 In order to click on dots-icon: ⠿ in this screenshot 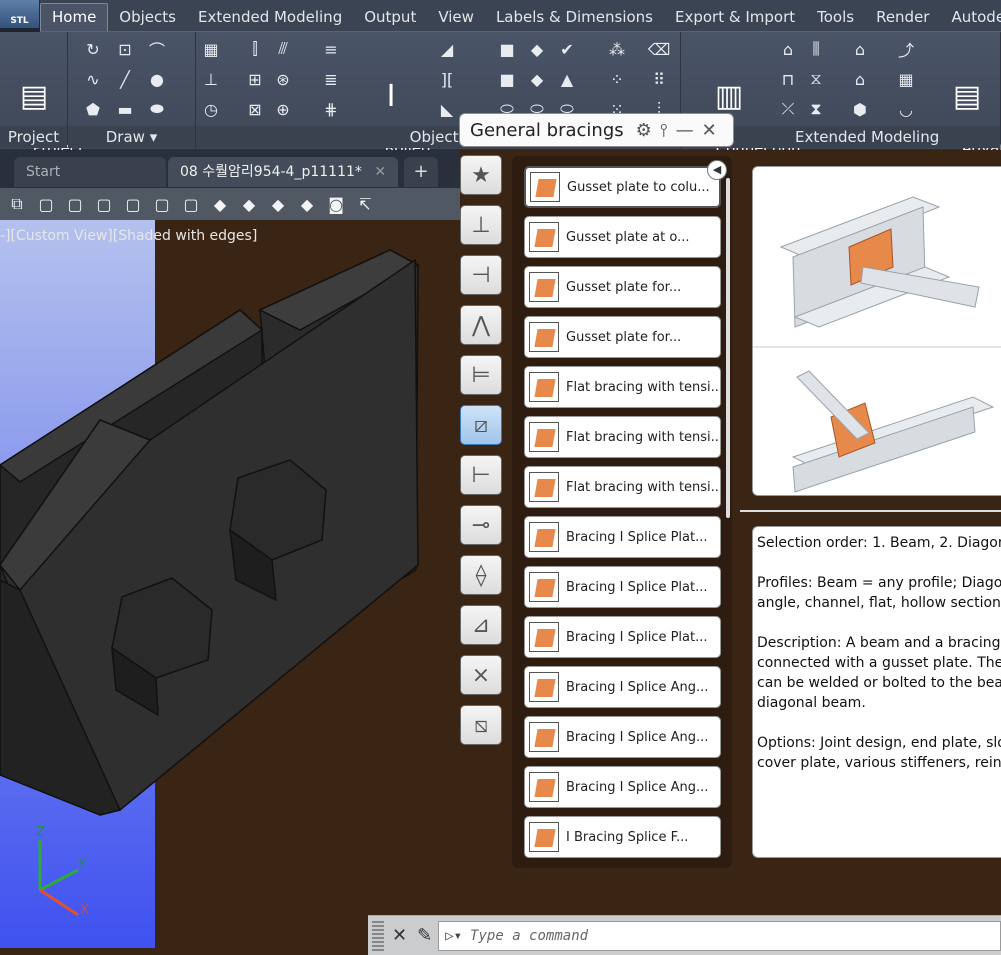, I will do `click(659, 79)`.